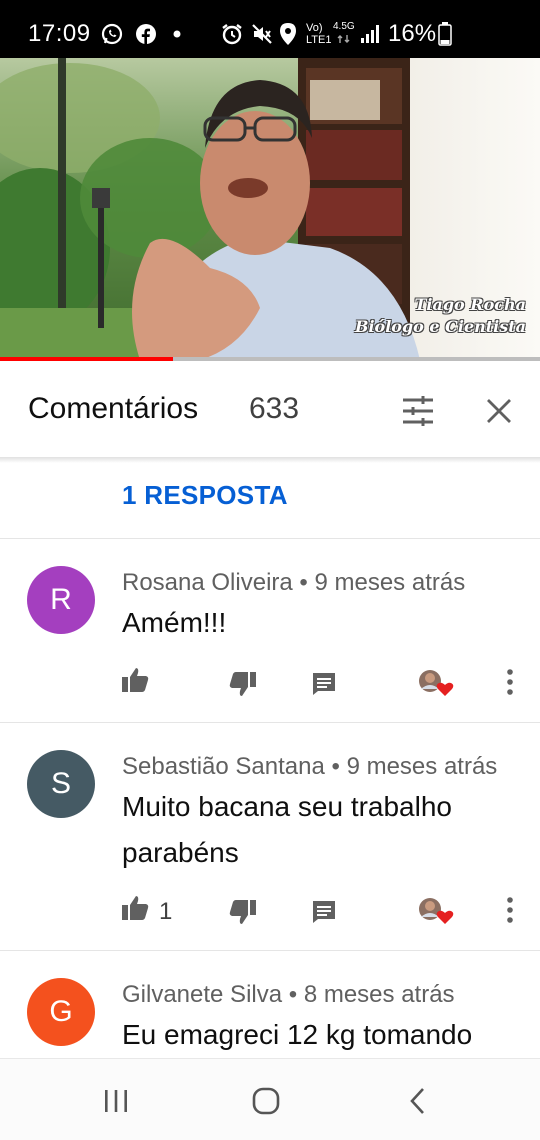 Image resolution: width=540 pixels, height=1140 pixels. I want to click on header-shadow, so click(270, 460).